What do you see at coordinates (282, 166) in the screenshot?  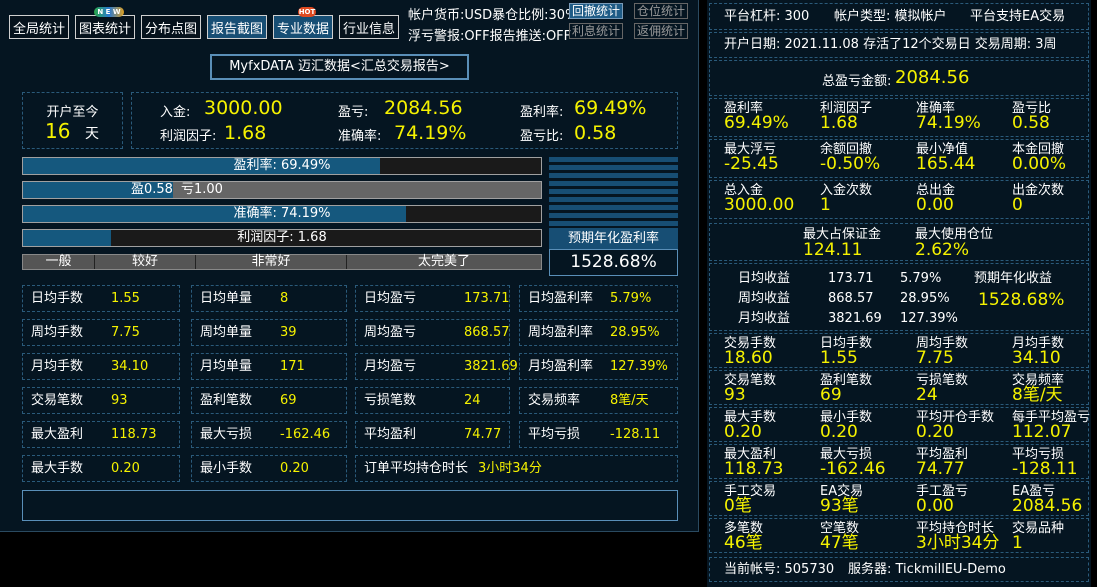 I see `profit-rate-bar: 盈利率: 69.49%` at bounding box center [282, 166].